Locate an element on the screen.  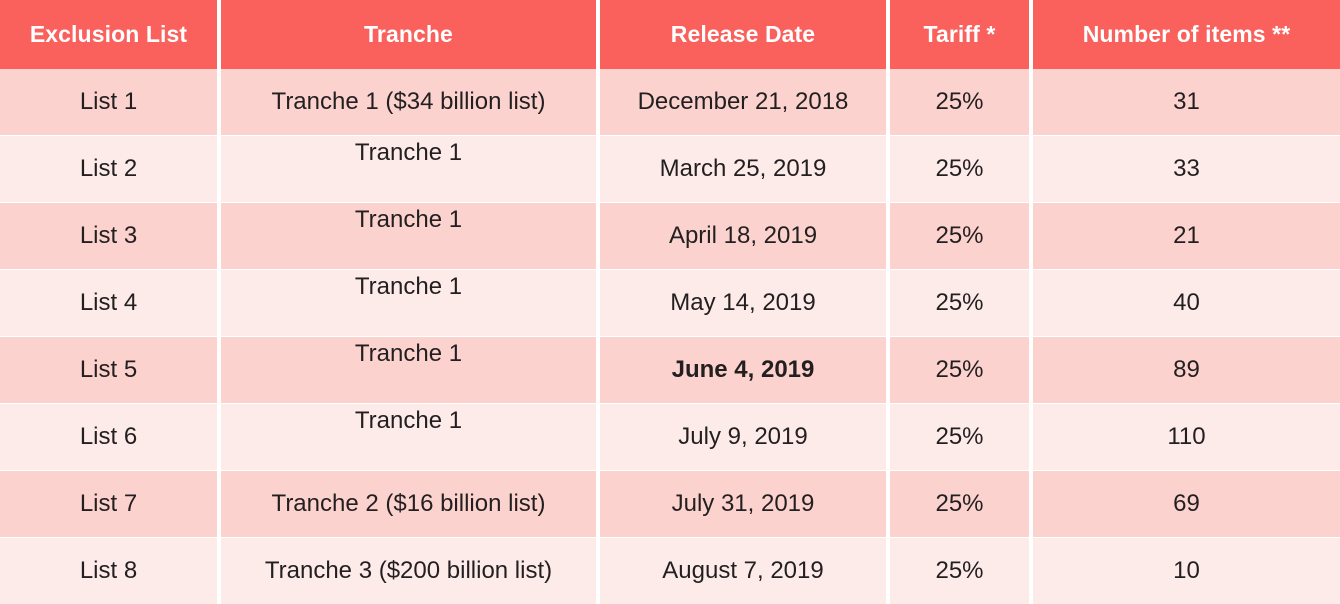
cell-value: List 6 is located at coordinates (108, 436).